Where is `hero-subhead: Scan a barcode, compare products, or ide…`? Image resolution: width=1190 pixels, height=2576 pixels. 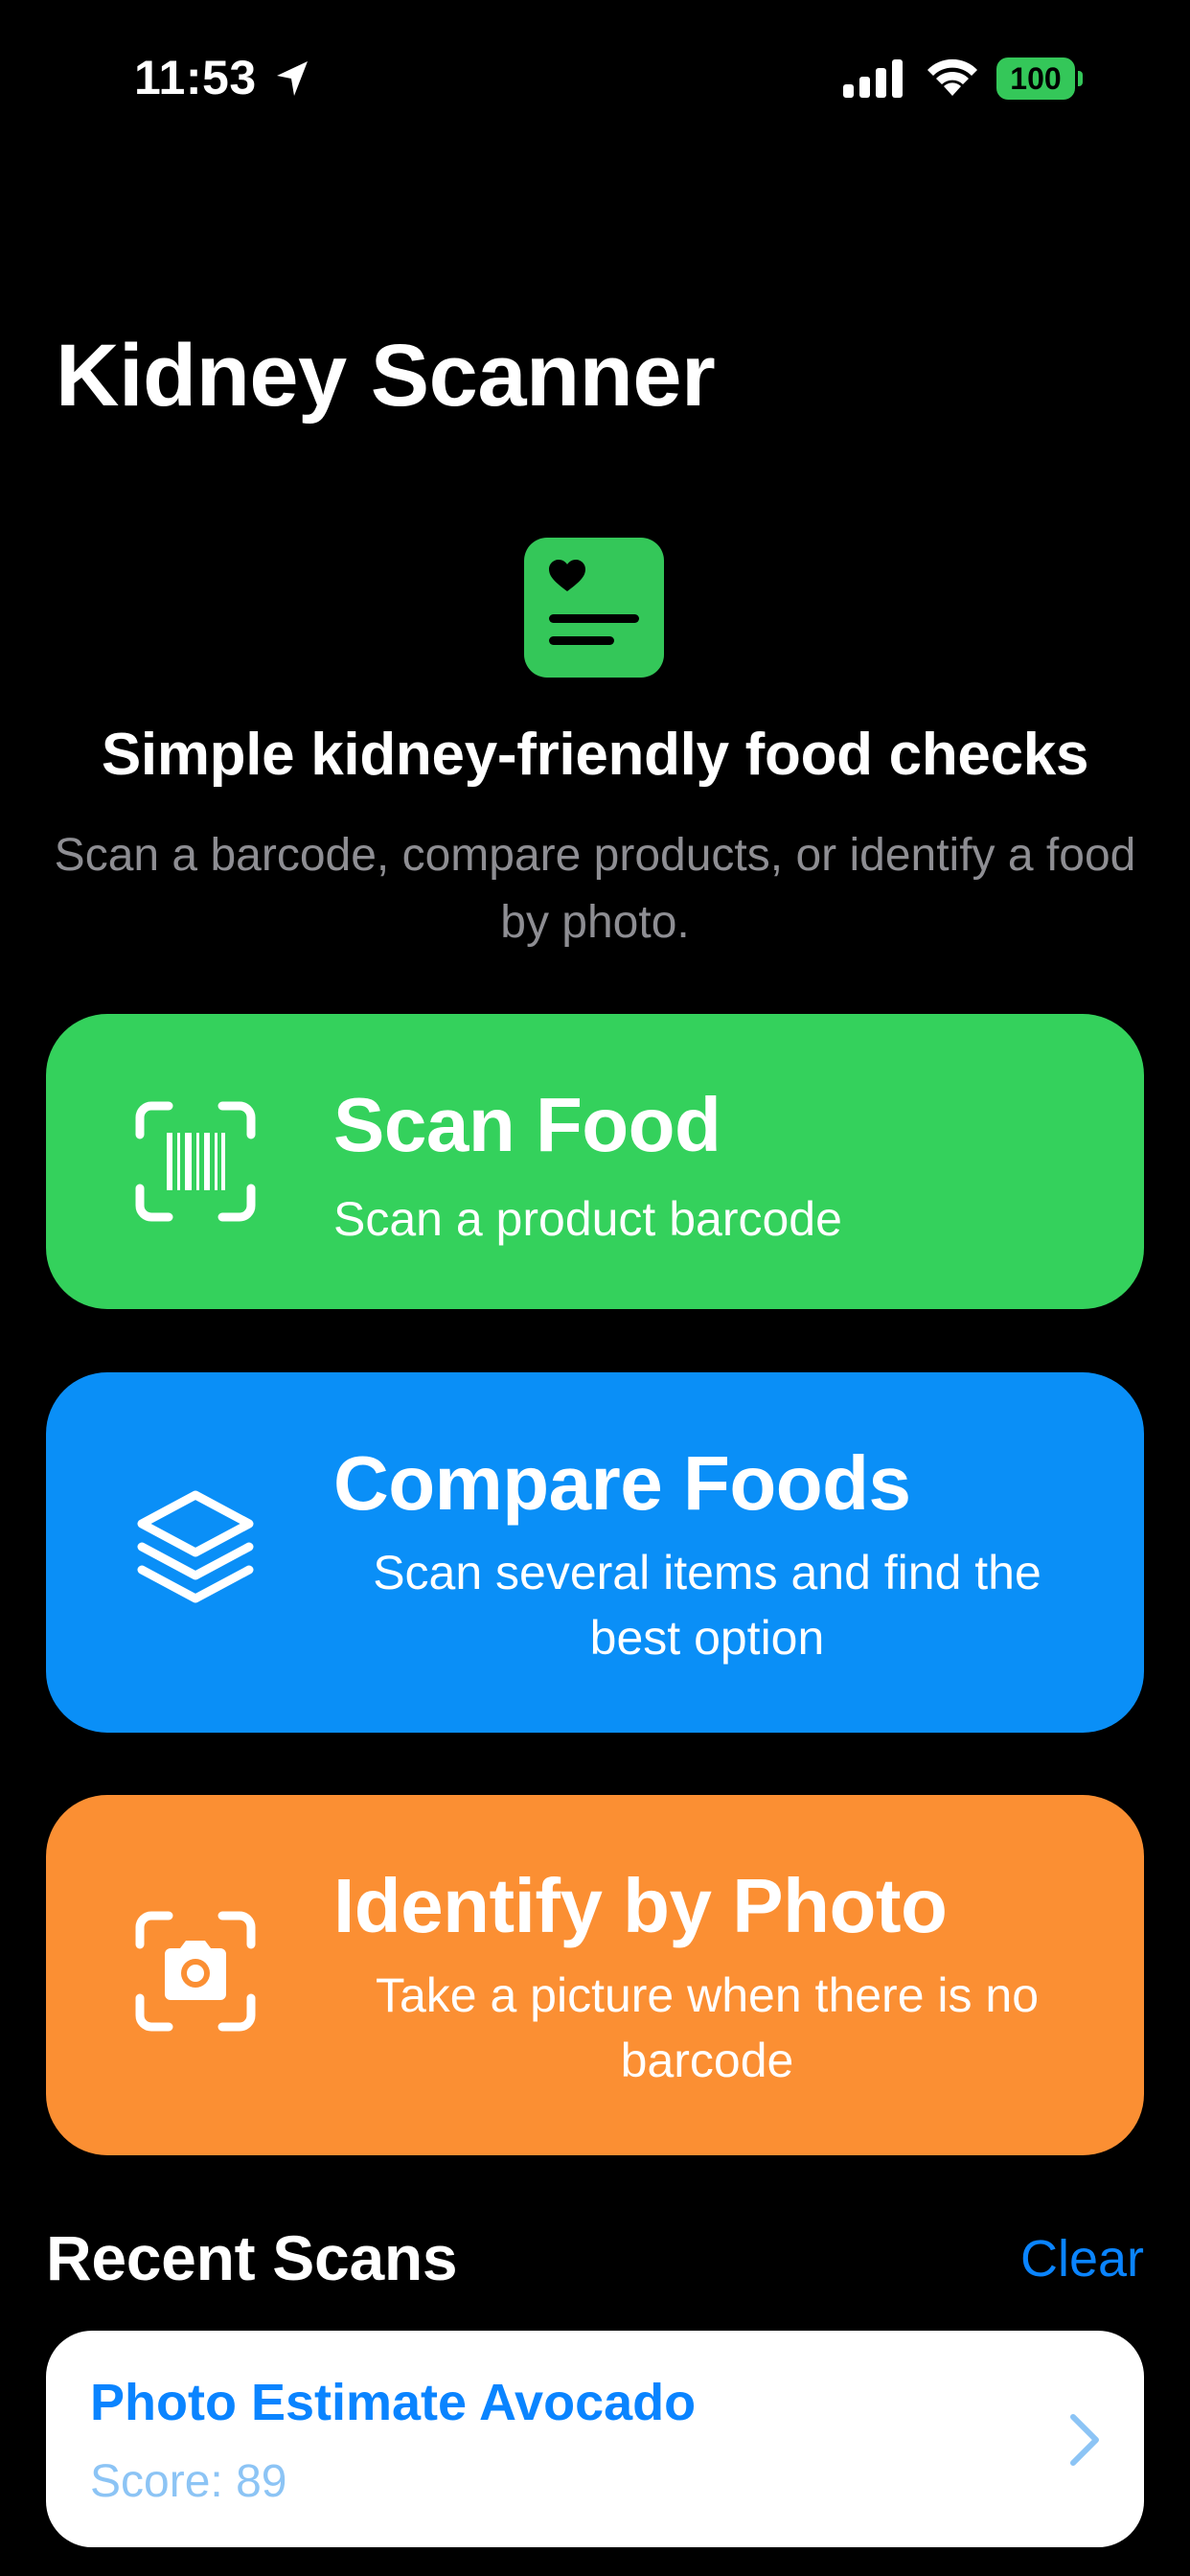
hero-subhead: Scan a barcode, compare products, or ide… is located at coordinates (595, 889).